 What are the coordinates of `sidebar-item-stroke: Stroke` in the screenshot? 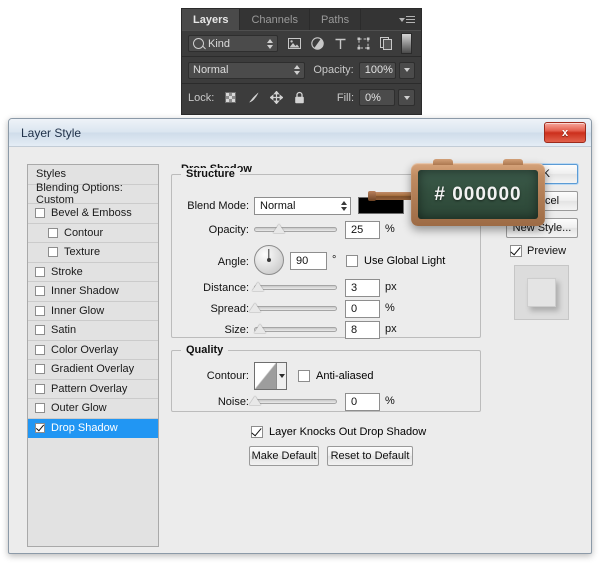 It's located at (93, 272).